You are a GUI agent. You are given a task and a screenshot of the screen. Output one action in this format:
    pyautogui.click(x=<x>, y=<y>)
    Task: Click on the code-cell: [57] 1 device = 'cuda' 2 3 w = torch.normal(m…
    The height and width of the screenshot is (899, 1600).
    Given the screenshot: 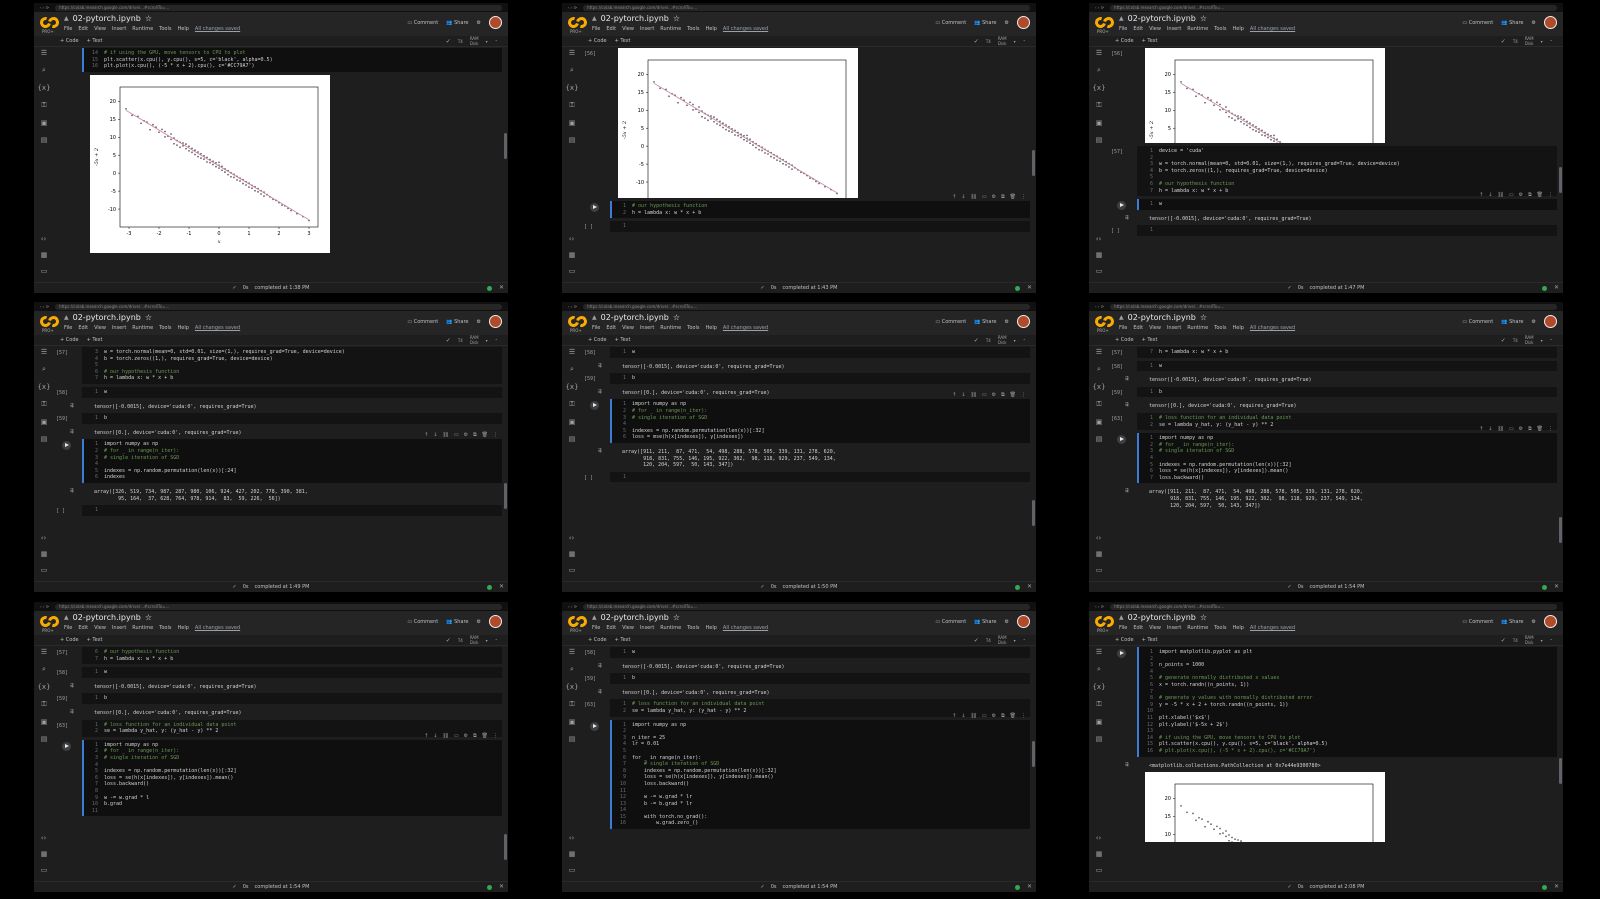 What is the action you would take?
    pyautogui.click(x=1334, y=171)
    